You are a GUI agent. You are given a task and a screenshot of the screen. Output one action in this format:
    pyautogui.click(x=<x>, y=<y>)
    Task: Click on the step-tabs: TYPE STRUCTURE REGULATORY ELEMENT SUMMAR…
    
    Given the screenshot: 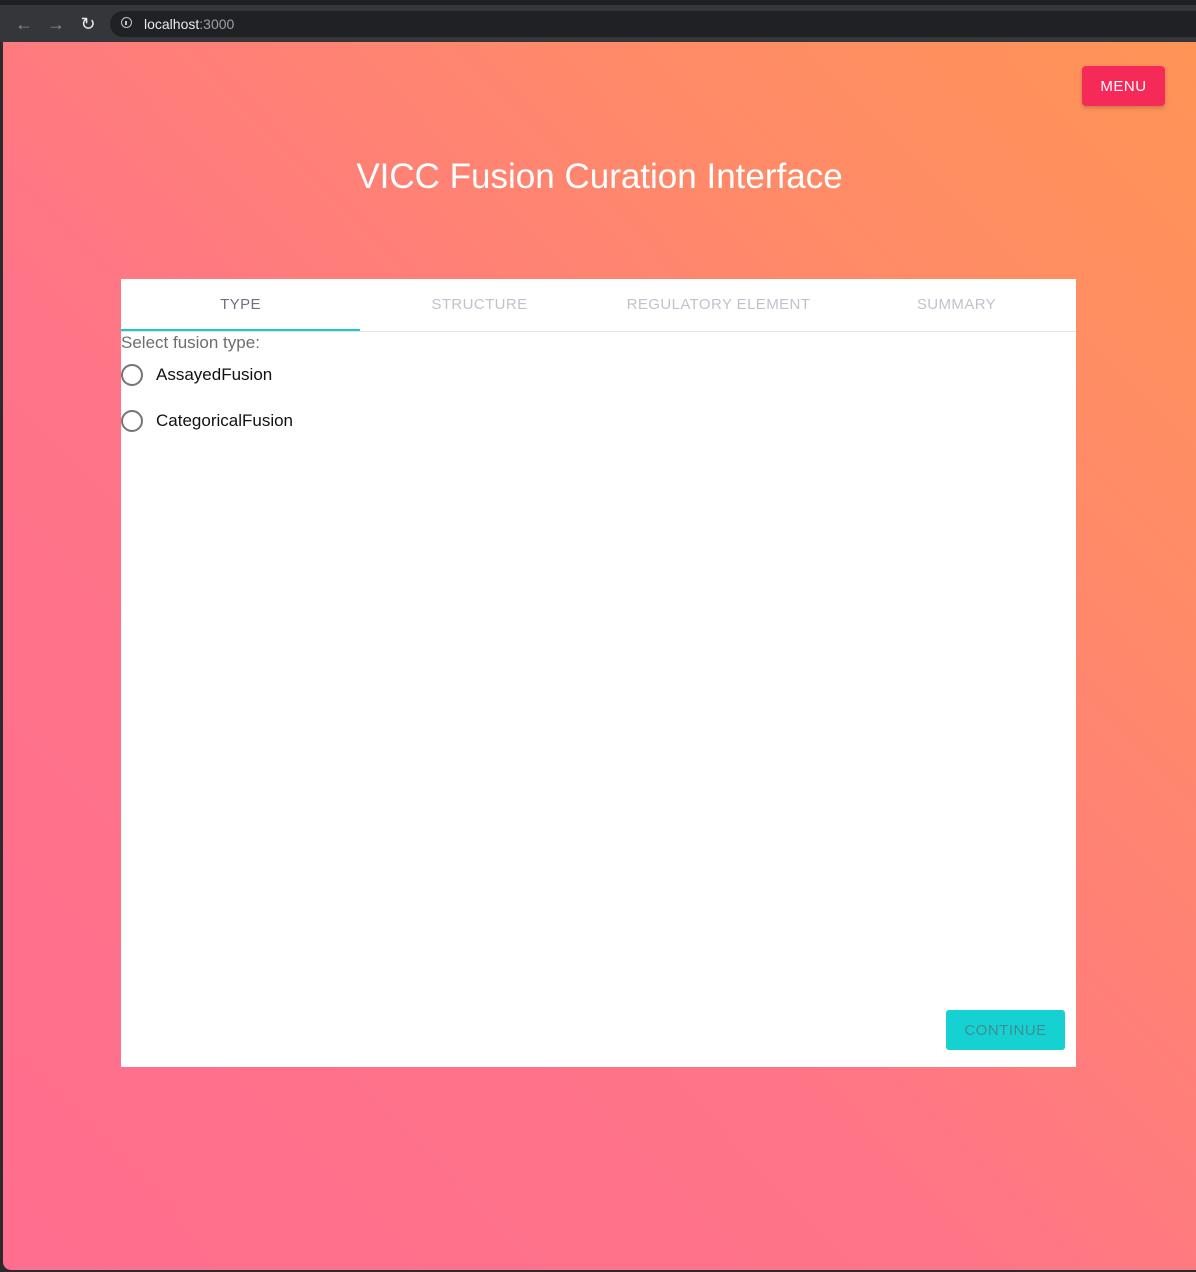 What is the action you would take?
    pyautogui.click(x=598, y=305)
    